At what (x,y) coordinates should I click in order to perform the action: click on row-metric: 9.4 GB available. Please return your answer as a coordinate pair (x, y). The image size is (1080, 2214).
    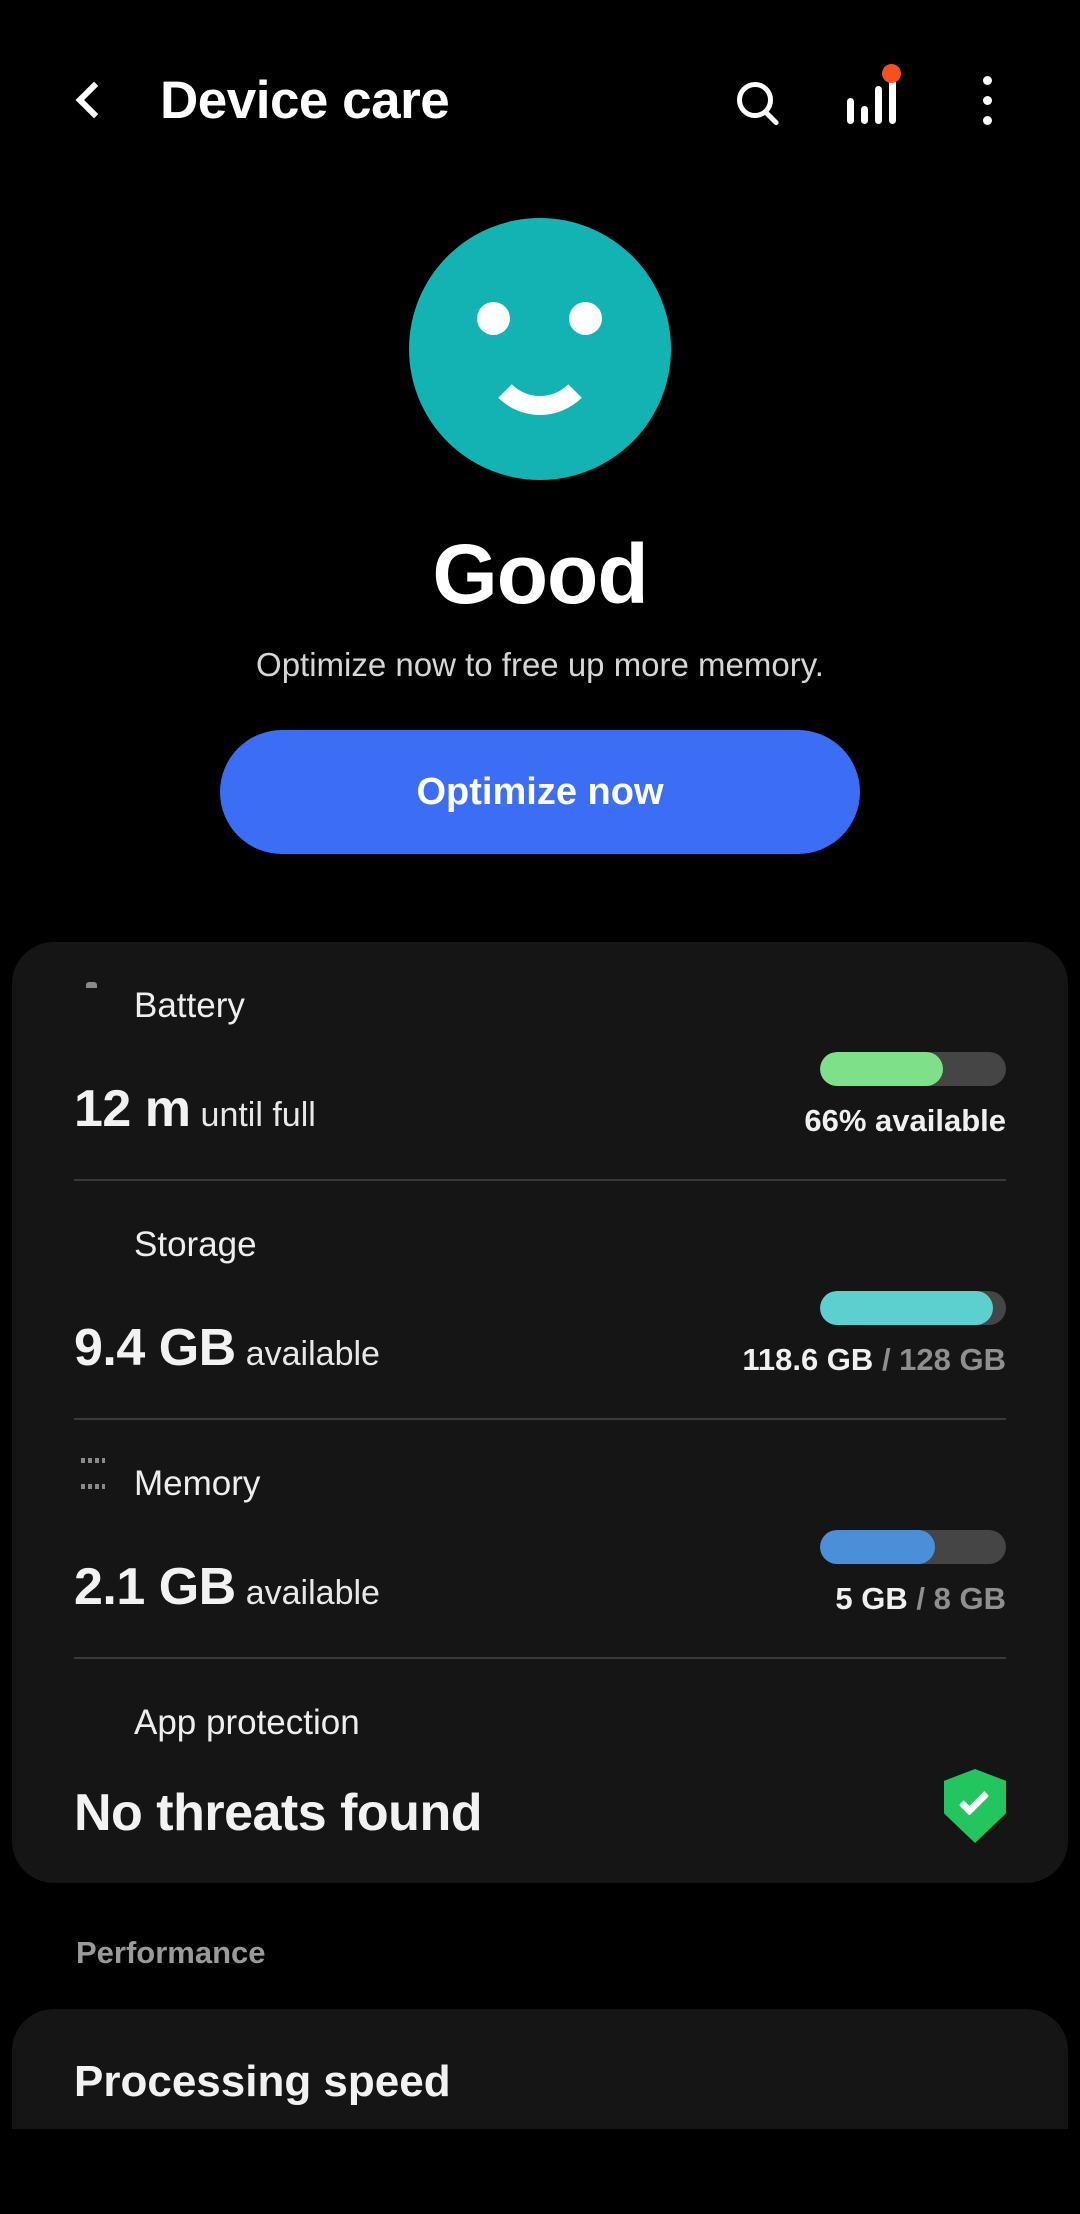
    Looking at the image, I should click on (227, 1348).